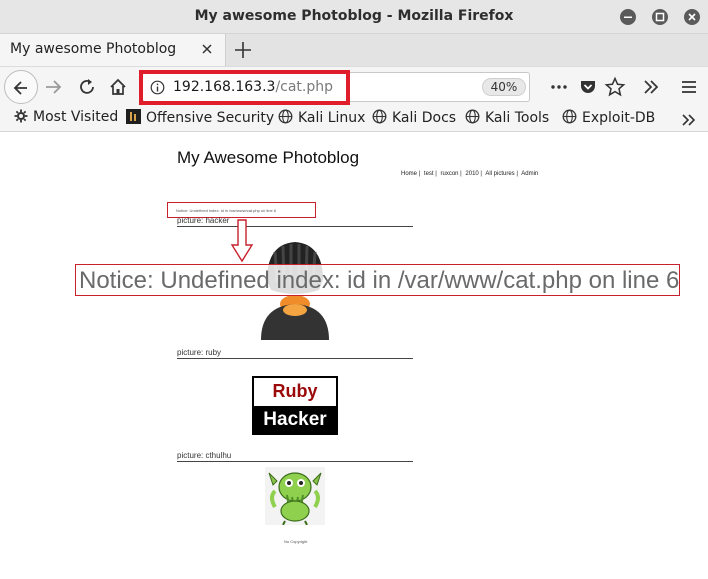 The width and height of the screenshot is (708, 579). I want to click on forward-arrow-icon, so click(53, 87).